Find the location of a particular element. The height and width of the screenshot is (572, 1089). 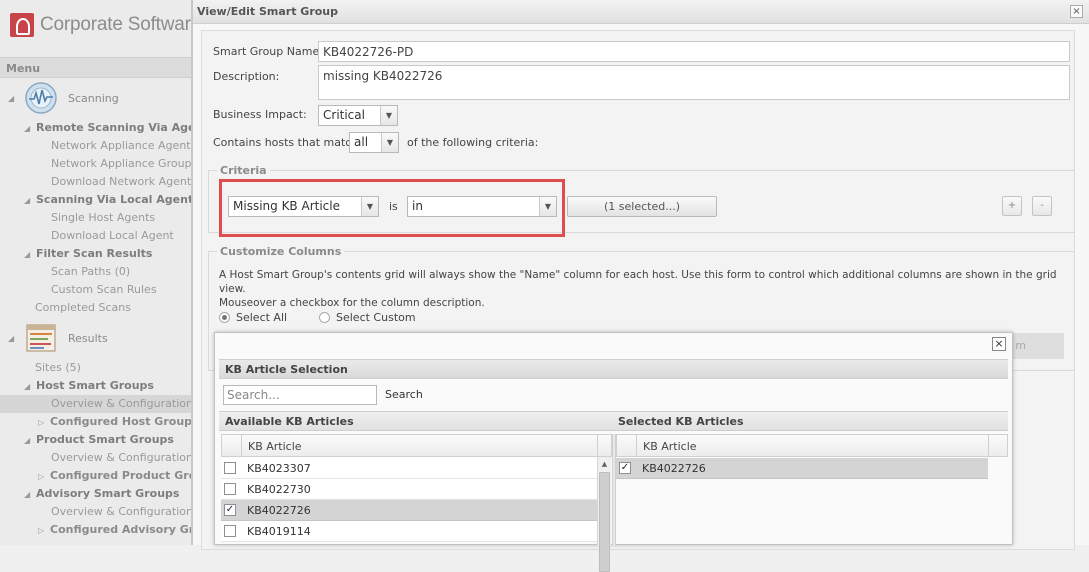

kb-row: KB4022730 is located at coordinates (409, 489).